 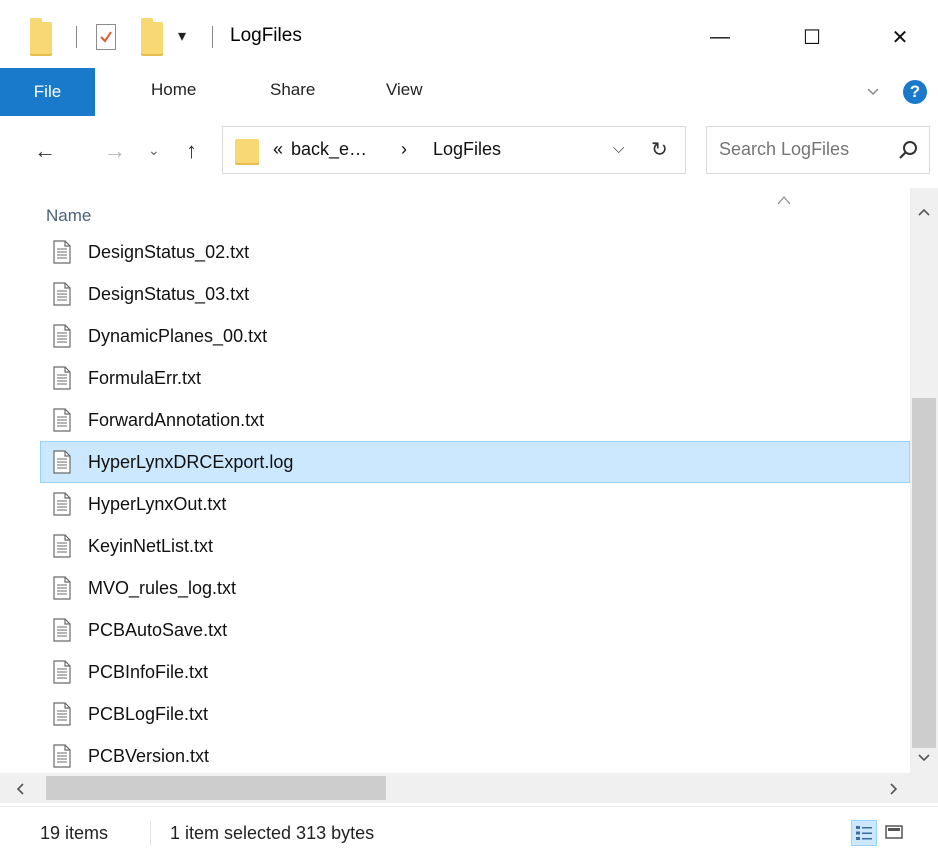 I want to click on minimize-button: —, so click(x=720, y=37).